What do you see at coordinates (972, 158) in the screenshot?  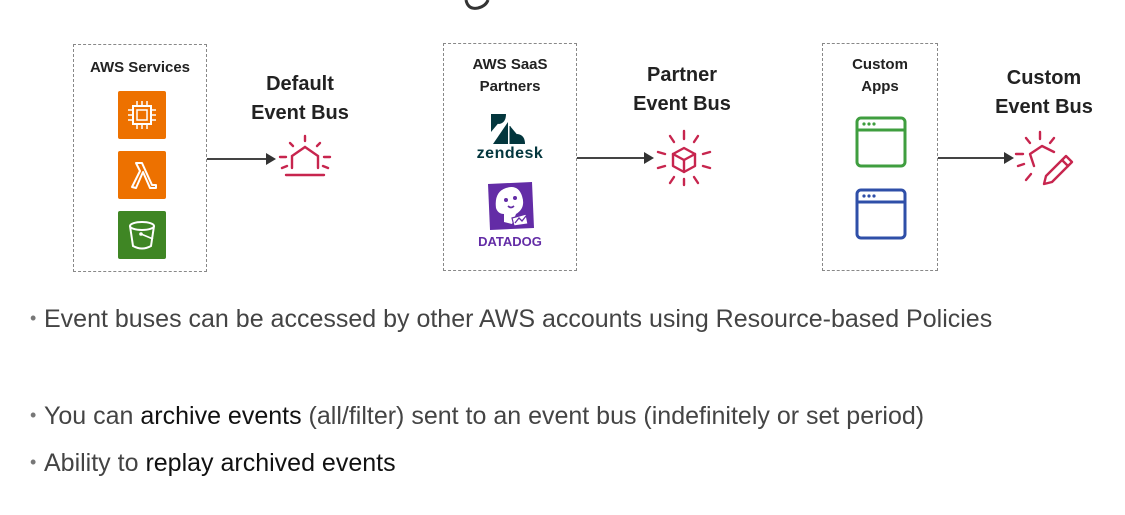 I see `arrow-line-custom` at bounding box center [972, 158].